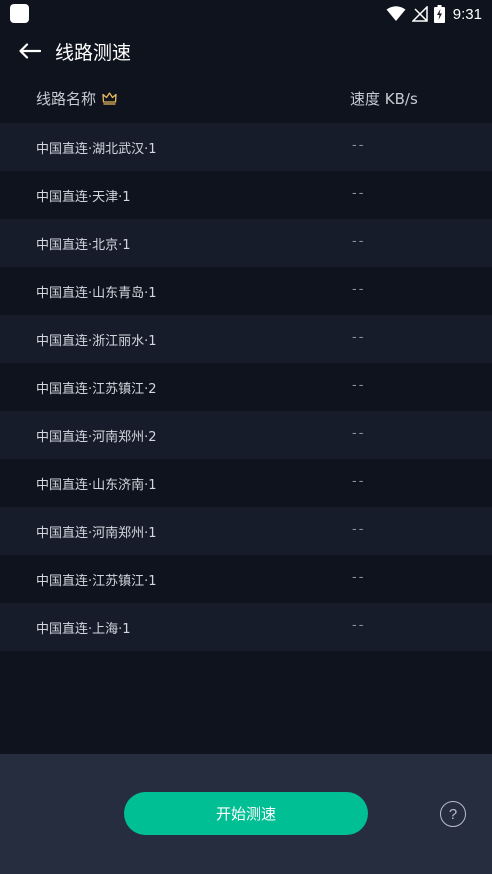  I want to click on signal-icon, so click(419, 14).